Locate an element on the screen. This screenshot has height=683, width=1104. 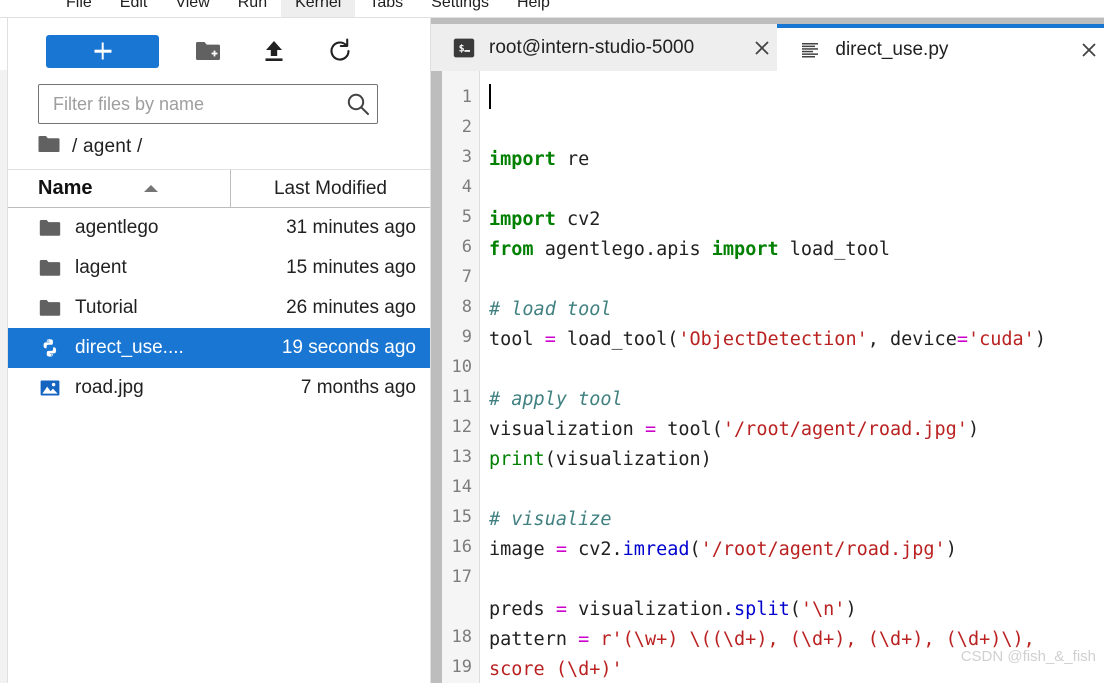
menu-items: File Edit View Run Kernel Tabs Settings Help is located at coordinates (308, 8).